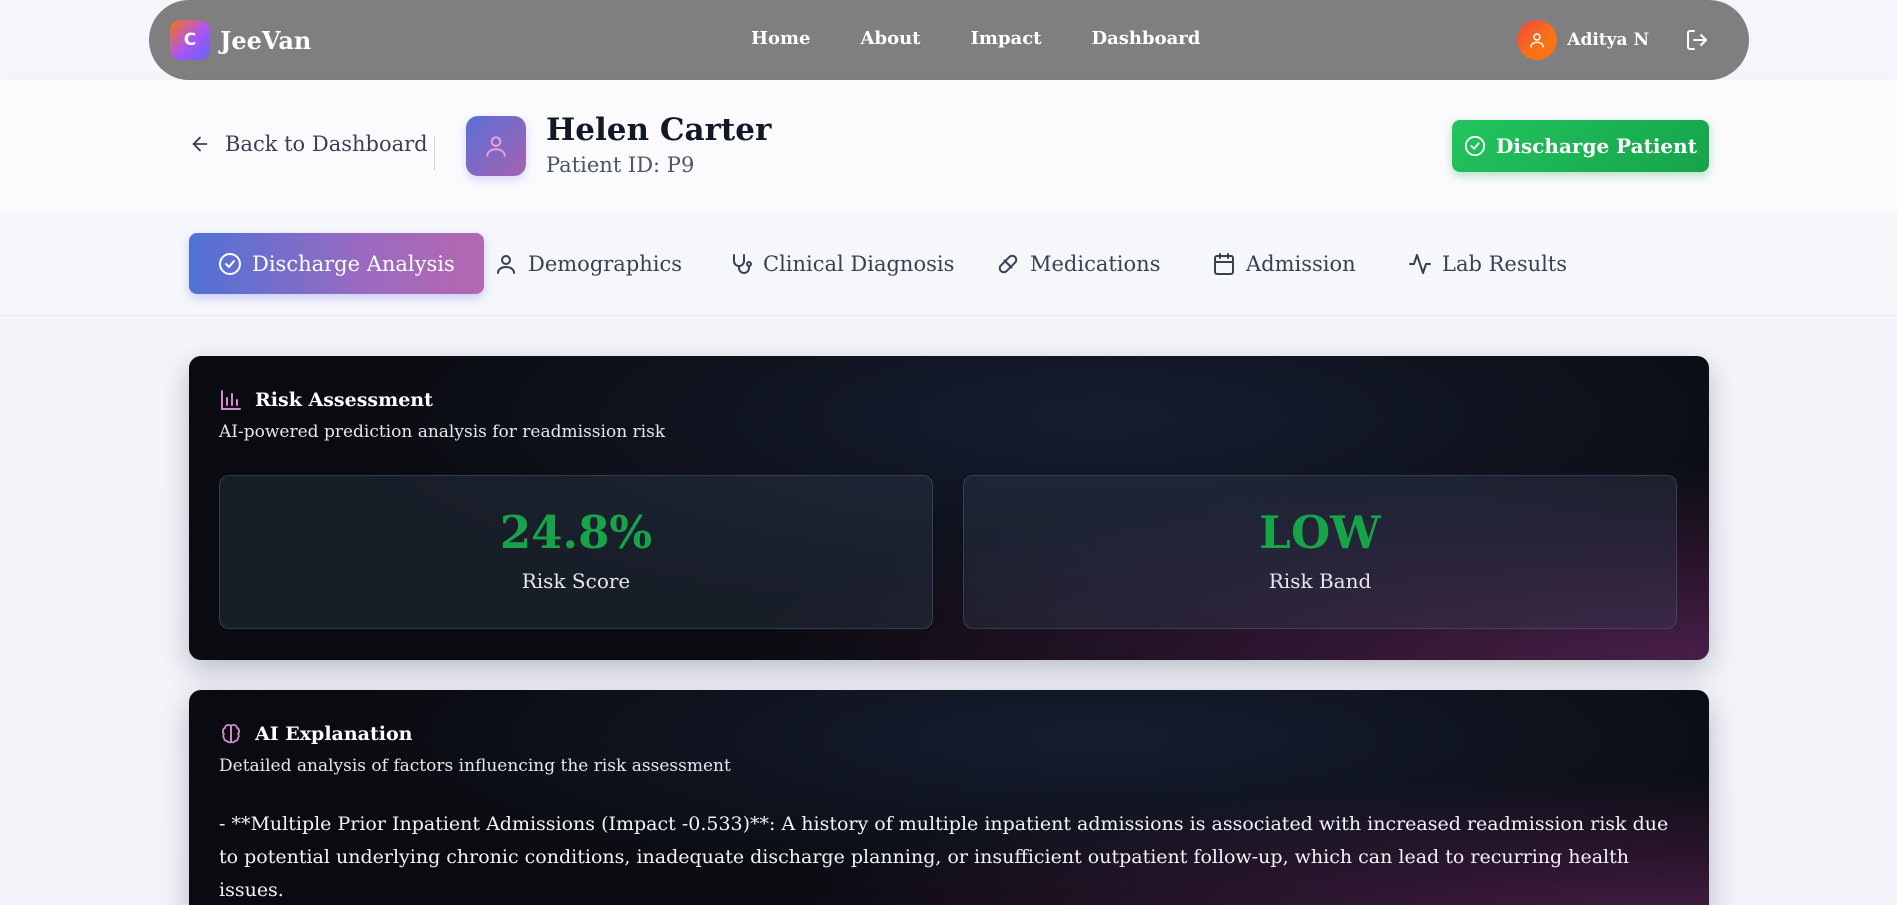 Image resolution: width=1897 pixels, height=905 pixels. I want to click on risk-assessment-title: Risk Assessment, so click(326, 400).